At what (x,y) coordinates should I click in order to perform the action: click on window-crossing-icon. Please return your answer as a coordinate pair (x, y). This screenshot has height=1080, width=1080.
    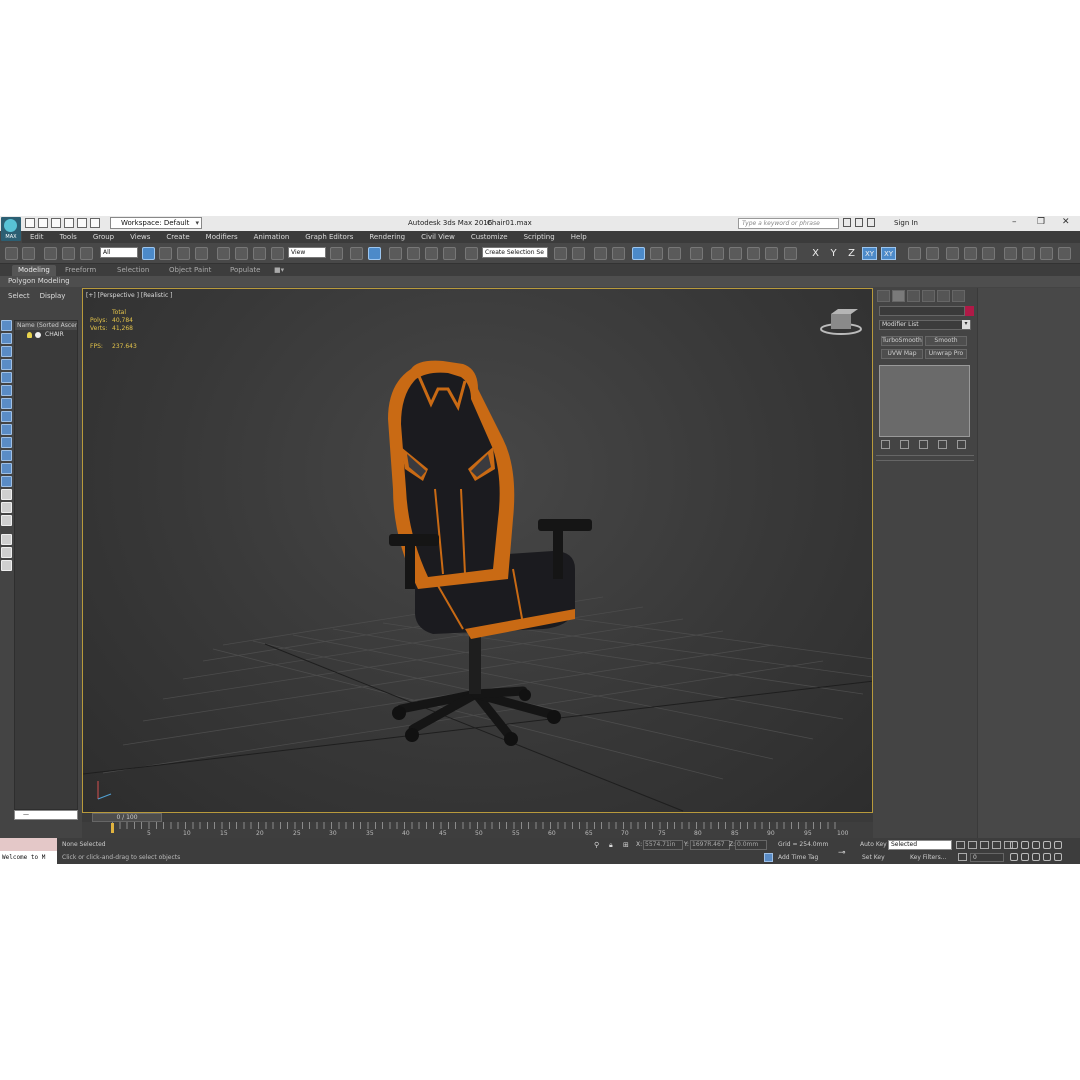
    Looking at the image, I should click on (201, 253).